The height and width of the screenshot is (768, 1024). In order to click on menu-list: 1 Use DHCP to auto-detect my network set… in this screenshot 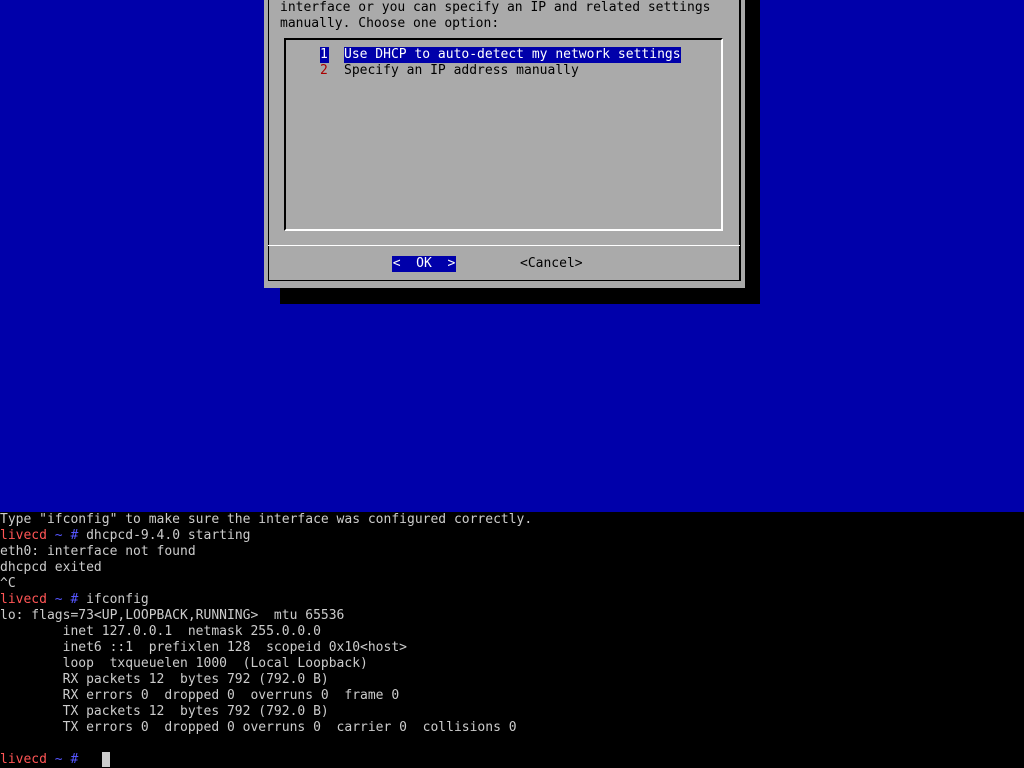, I will do `click(503, 134)`.